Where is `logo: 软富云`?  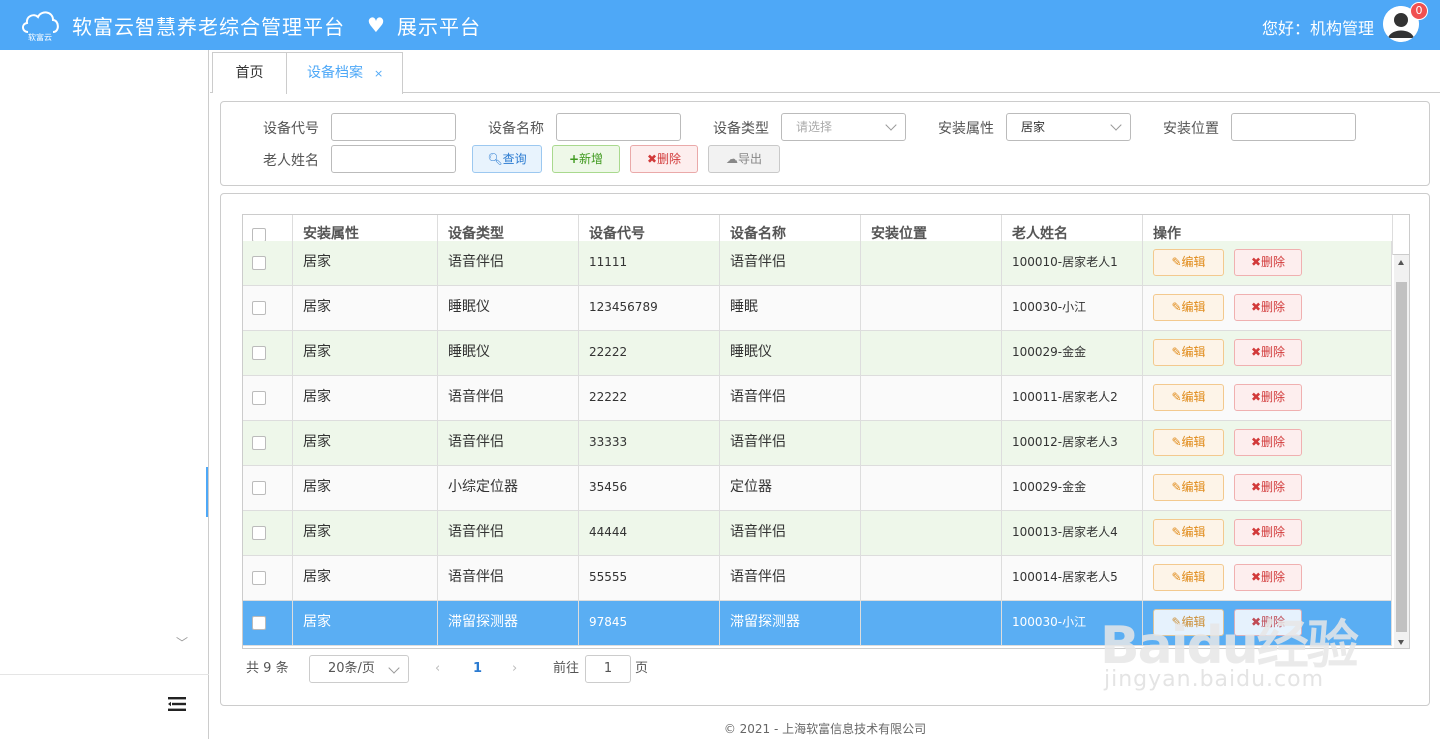 logo: 软富云 is located at coordinates (40, 26).